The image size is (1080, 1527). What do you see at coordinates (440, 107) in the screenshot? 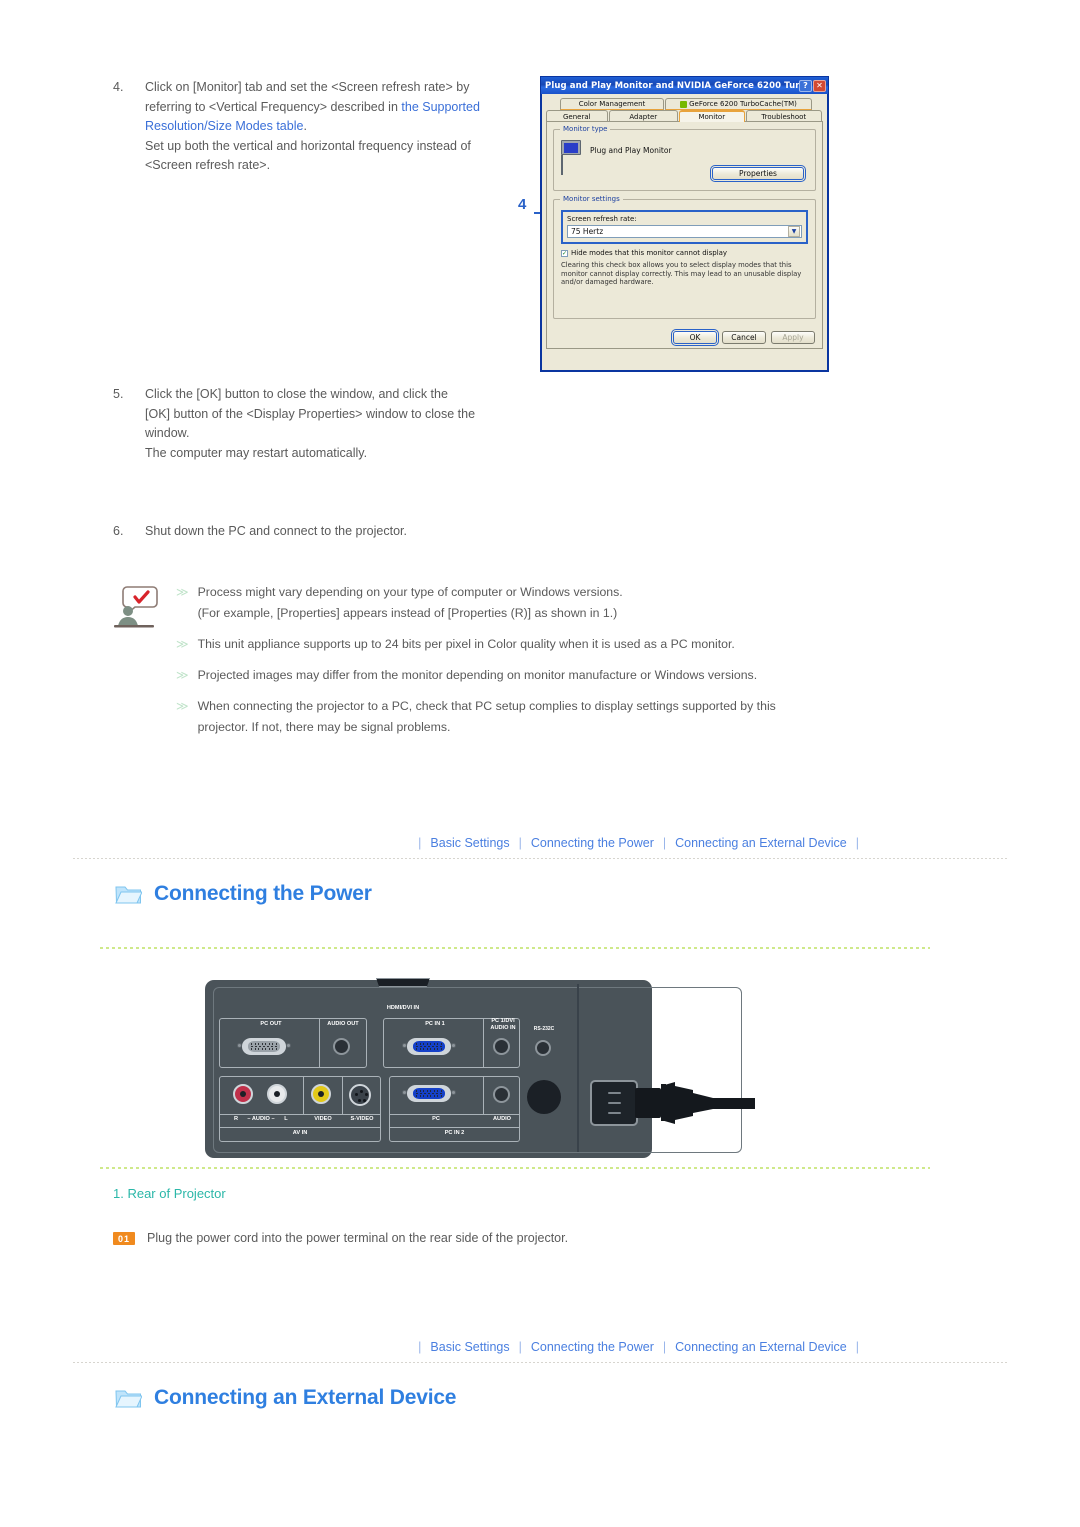
I see `supported-resolution-link-1: the Supported` at bounding box center [440, 107].